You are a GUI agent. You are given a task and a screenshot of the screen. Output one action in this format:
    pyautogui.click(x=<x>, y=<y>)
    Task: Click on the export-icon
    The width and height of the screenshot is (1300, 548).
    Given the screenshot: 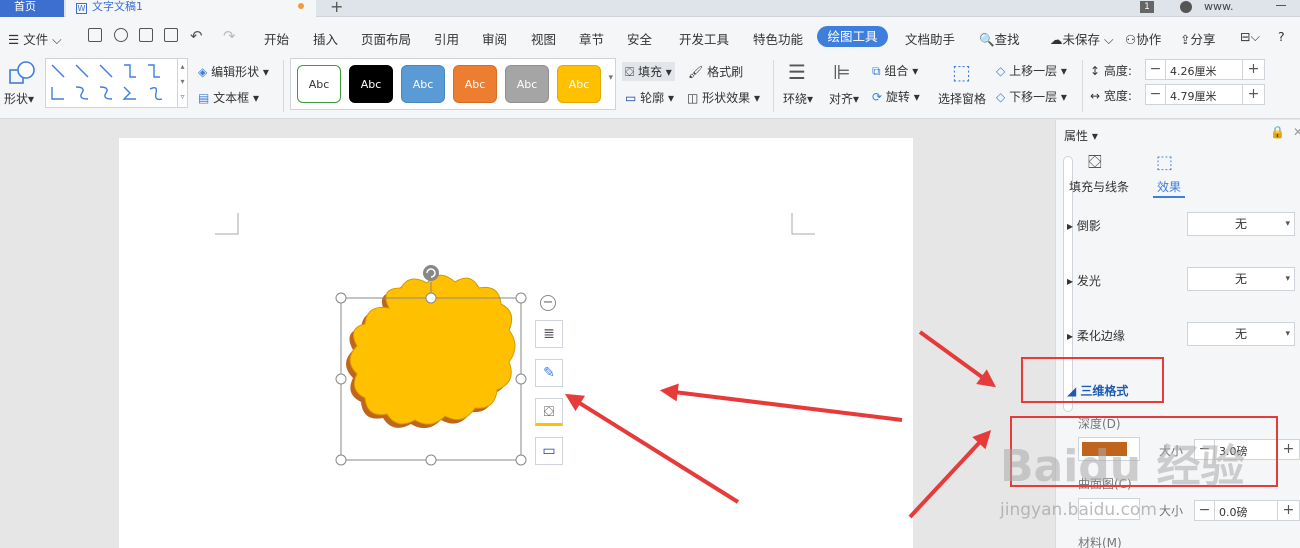 What is the action you would take?
    pyautogui.click(x=121, y=35)
    